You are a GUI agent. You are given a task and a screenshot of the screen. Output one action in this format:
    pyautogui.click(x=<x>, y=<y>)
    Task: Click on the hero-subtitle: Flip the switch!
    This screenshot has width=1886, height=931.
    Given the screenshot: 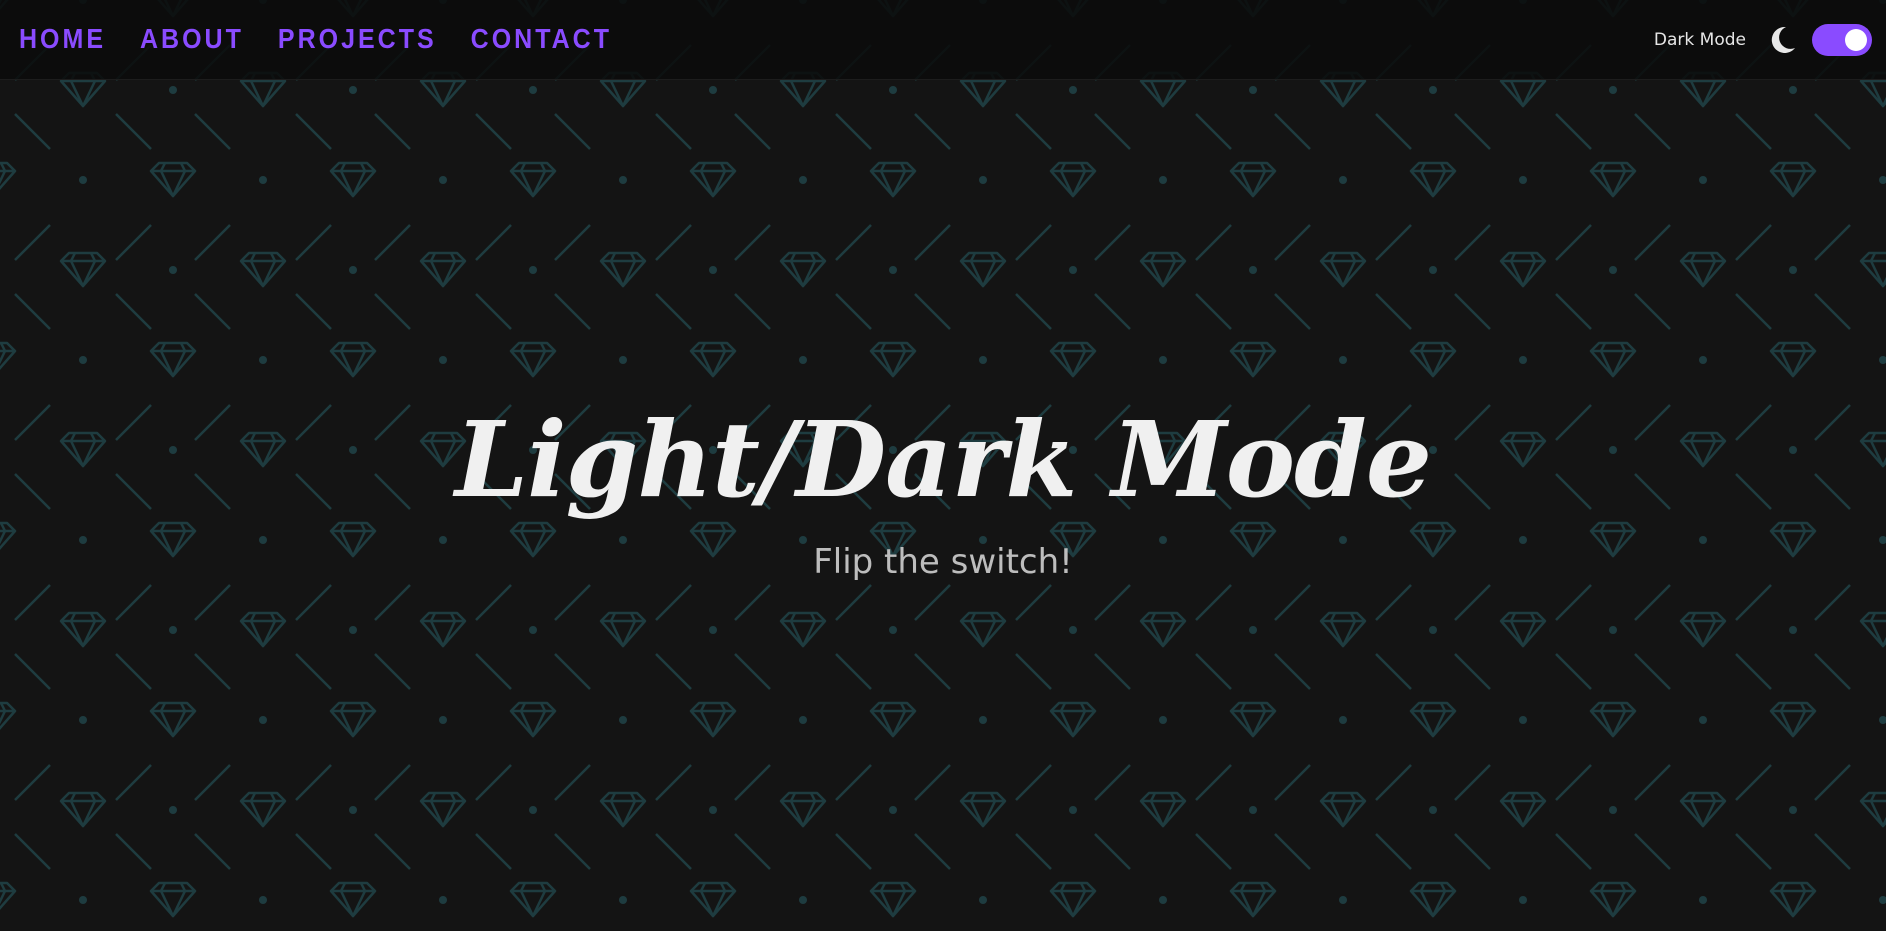 What is the action you would take?
    pyautogui.click(x=943, y=562)
    